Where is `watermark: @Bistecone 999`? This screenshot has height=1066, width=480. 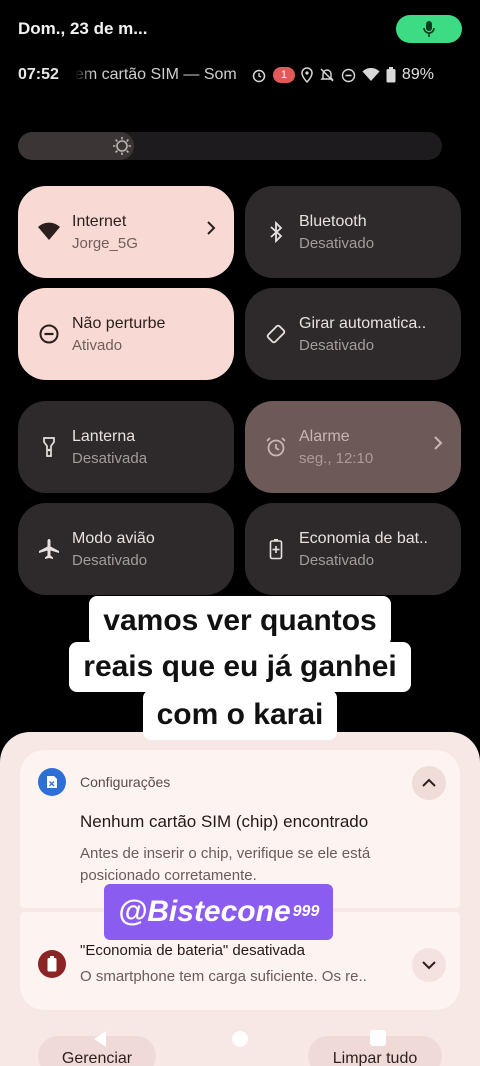
watermark: @Bistecone 999 is located at coordinates (219, 912).